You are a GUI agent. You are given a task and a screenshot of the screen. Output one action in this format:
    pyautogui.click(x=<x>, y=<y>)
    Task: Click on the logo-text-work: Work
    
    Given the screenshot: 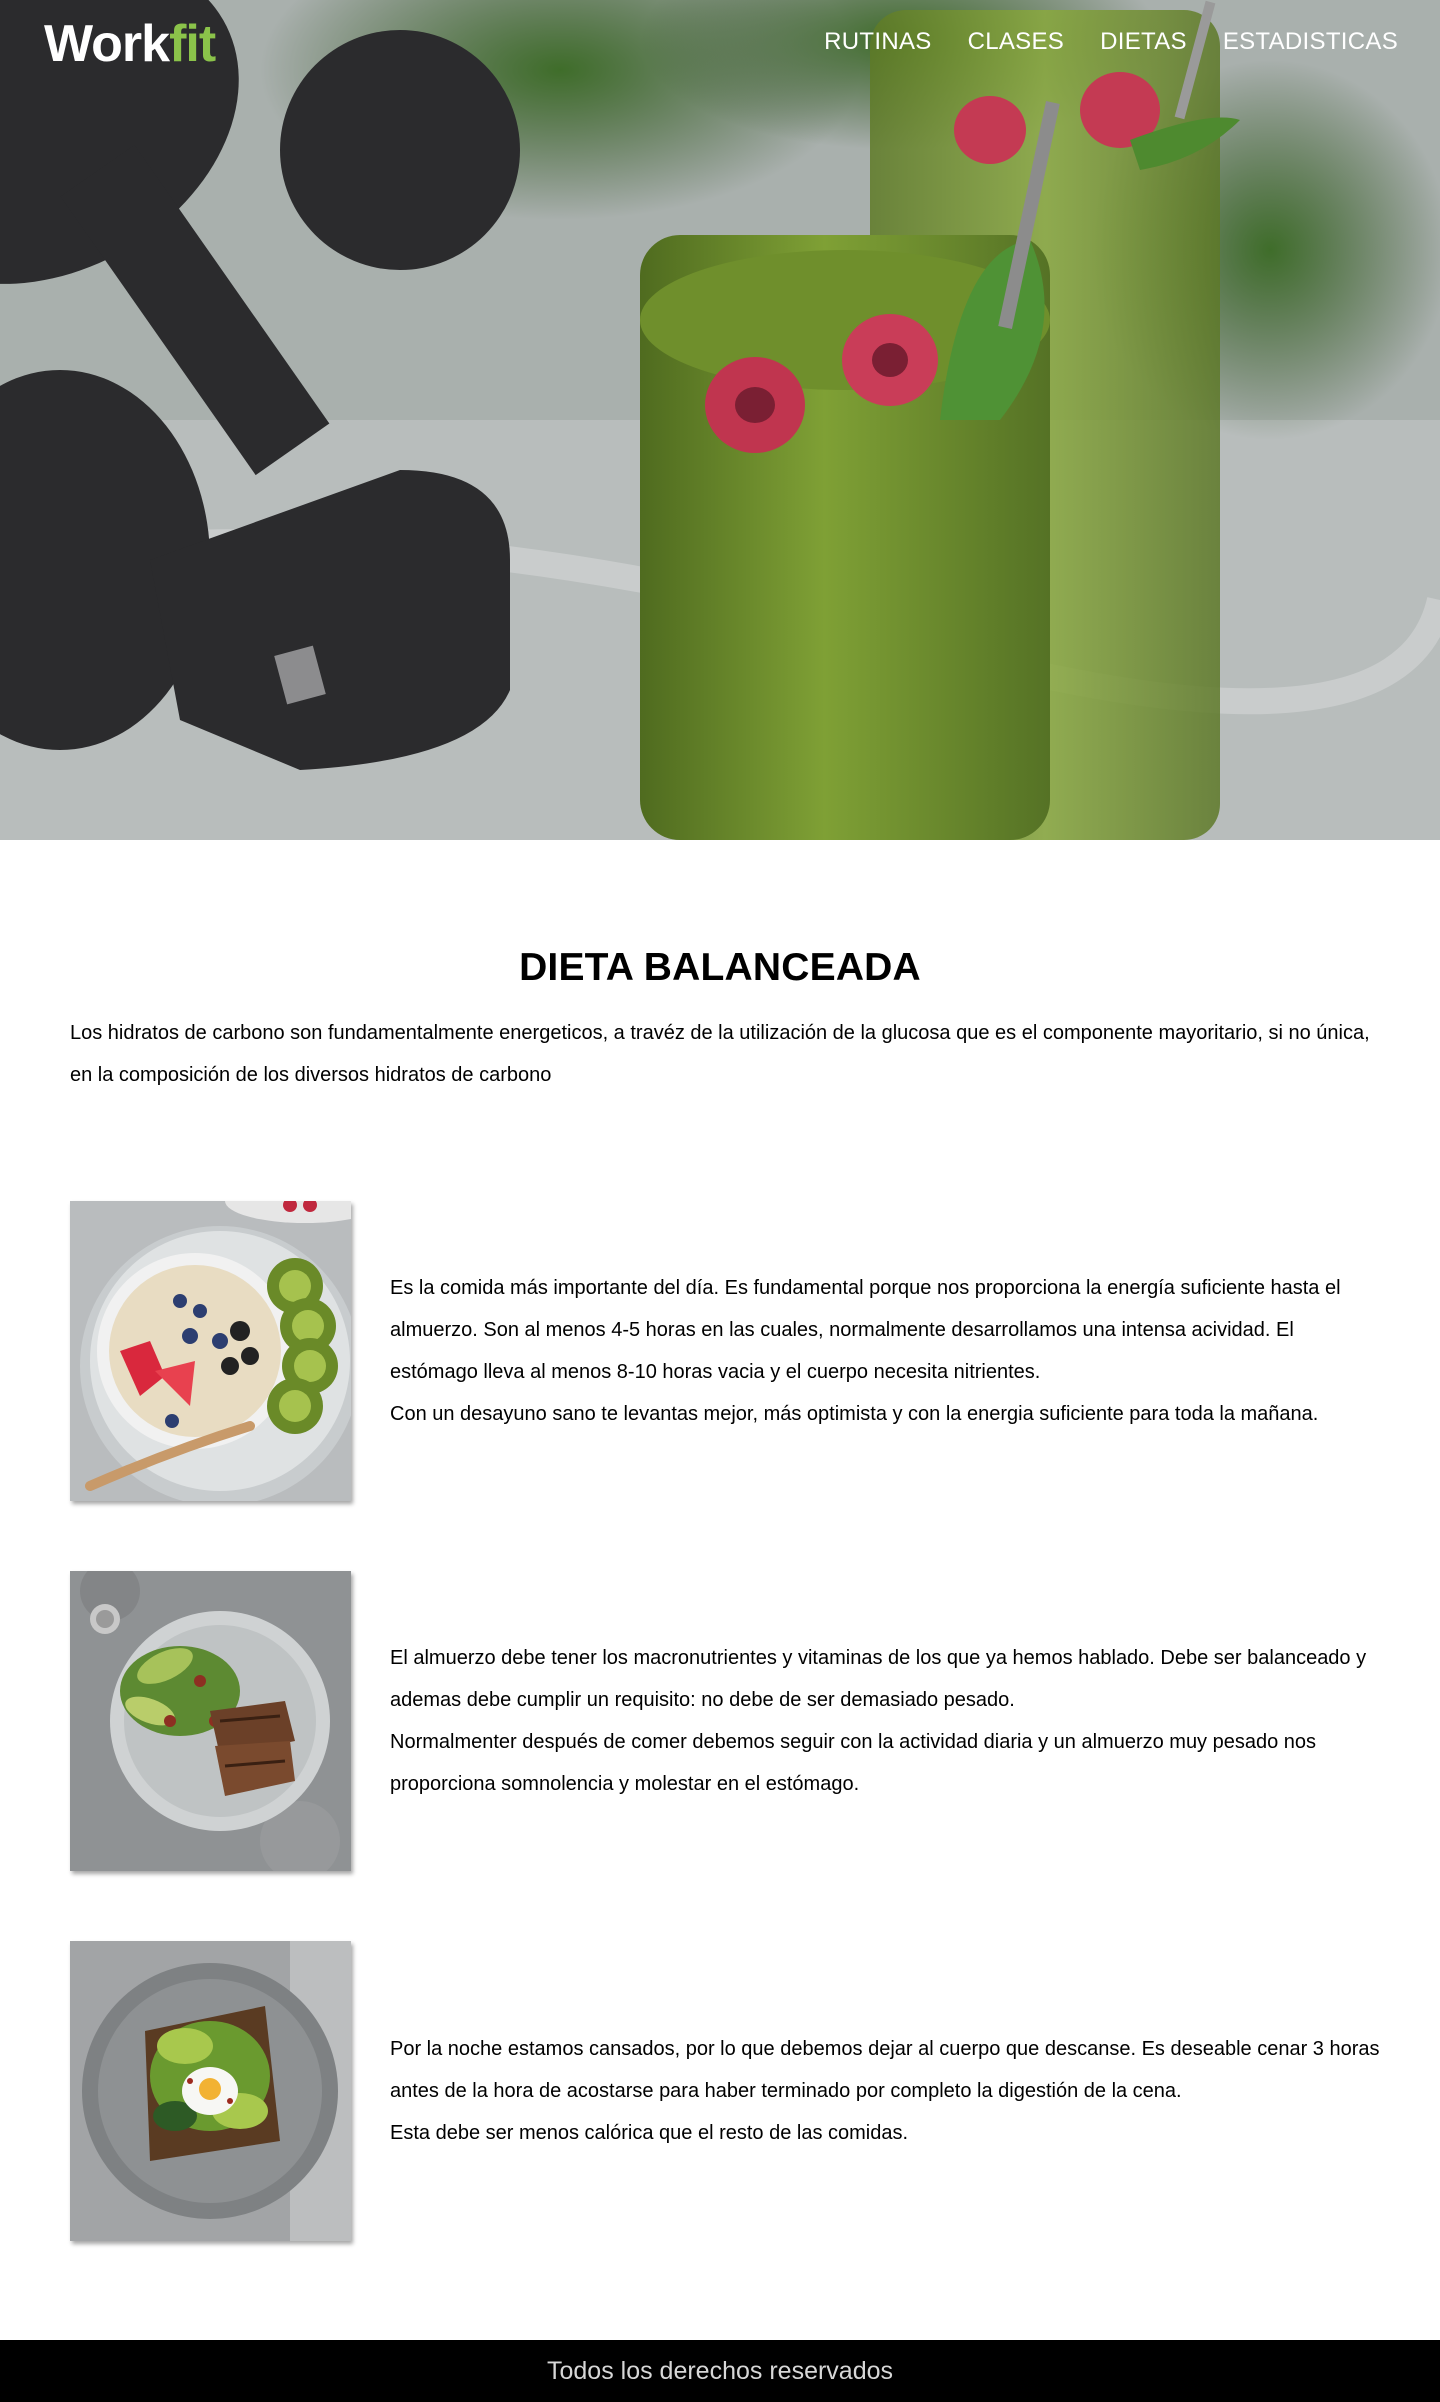 What is the action you would take?
    pyautogui.click(x=107, y=44)
    